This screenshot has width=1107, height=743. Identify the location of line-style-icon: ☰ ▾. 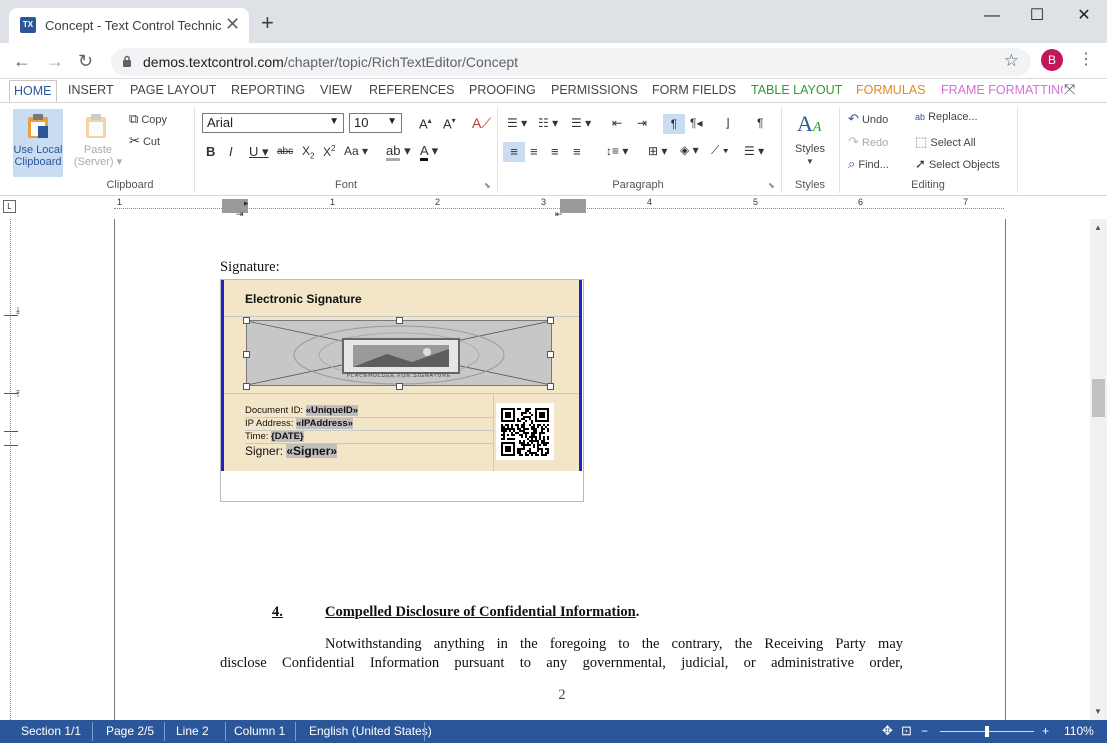
(754, 151).